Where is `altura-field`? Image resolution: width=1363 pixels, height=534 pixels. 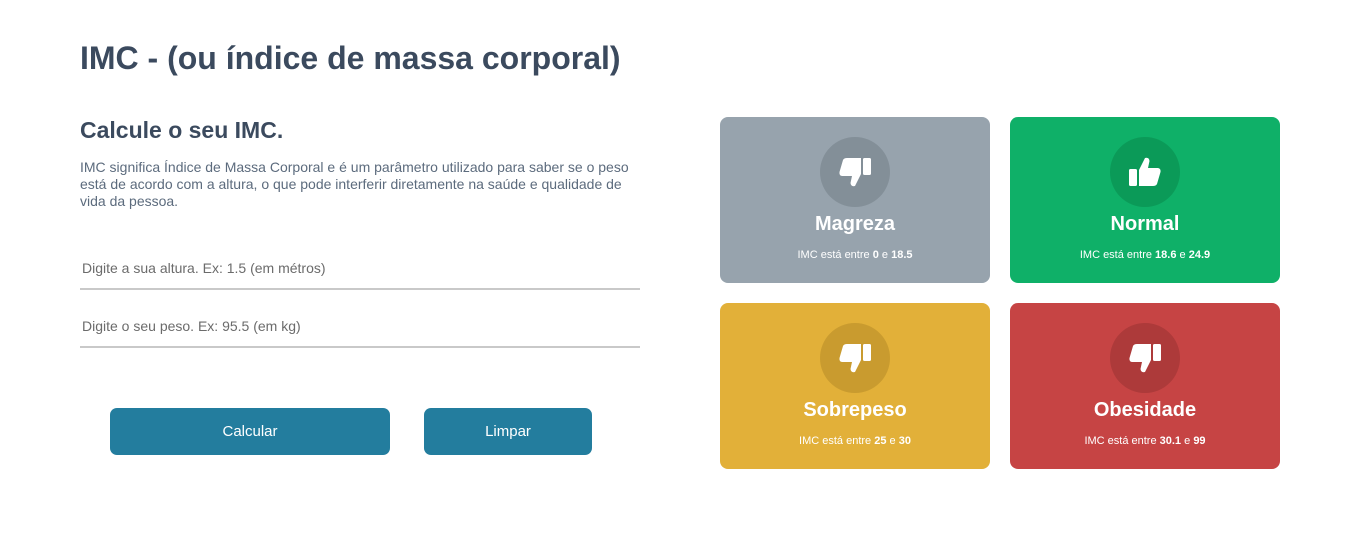
altura-field is located at coordinates (360, 269).